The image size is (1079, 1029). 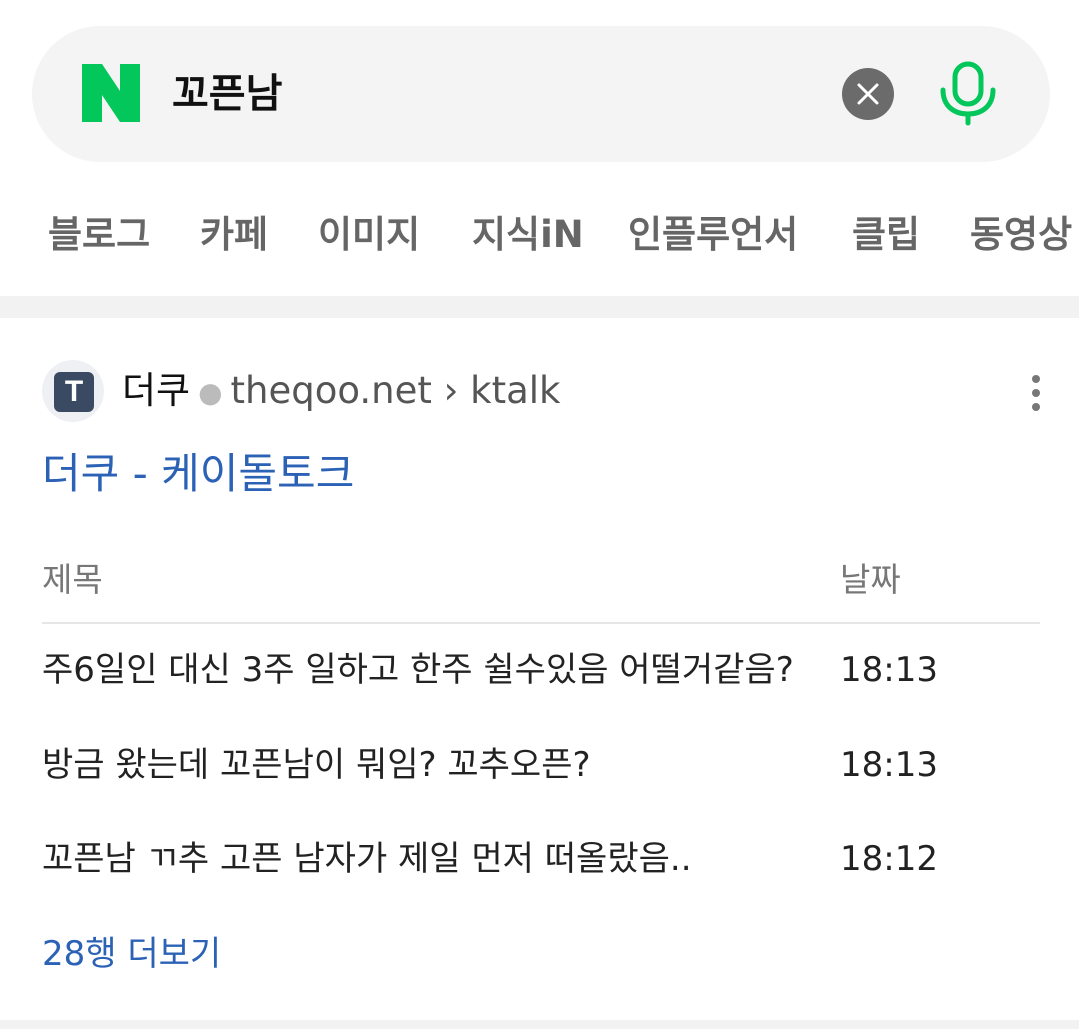 What do you see at coordinates (111, 93) in the screenshot?
I see `naver-logo-icon` at bounding box center [111, 93].